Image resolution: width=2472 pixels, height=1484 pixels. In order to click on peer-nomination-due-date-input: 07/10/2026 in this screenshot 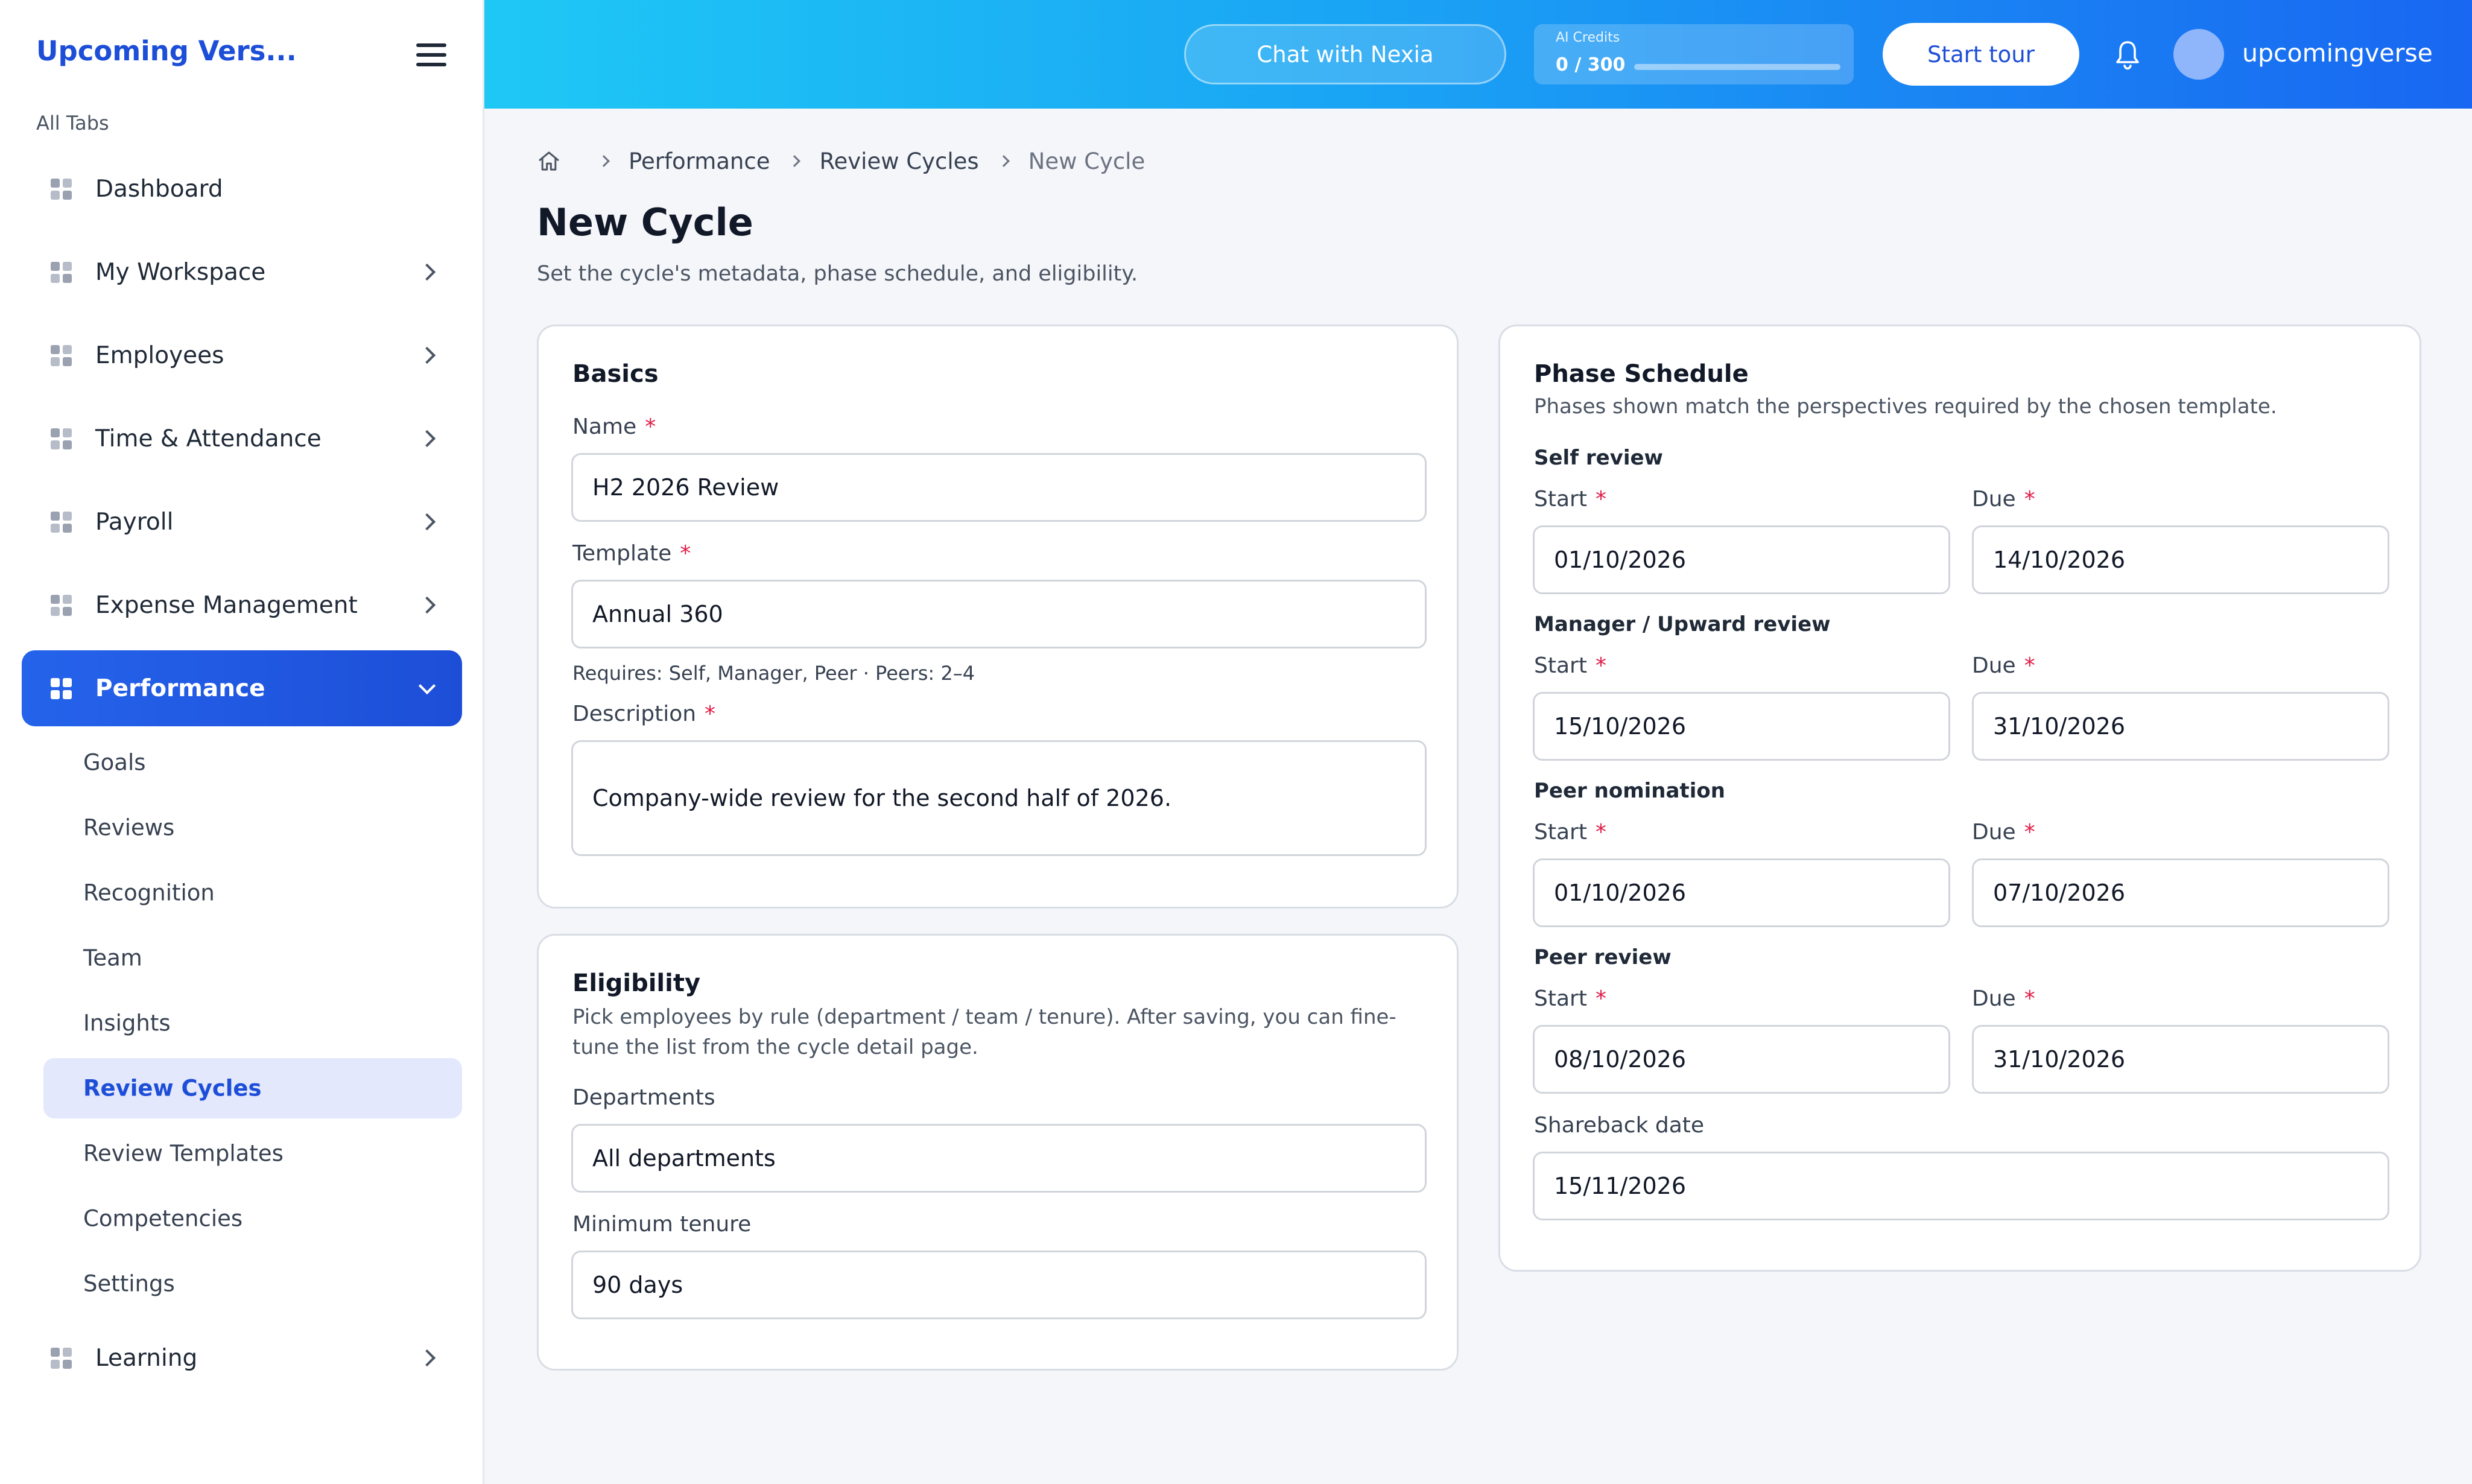, I will do `click(2181, 892)`.